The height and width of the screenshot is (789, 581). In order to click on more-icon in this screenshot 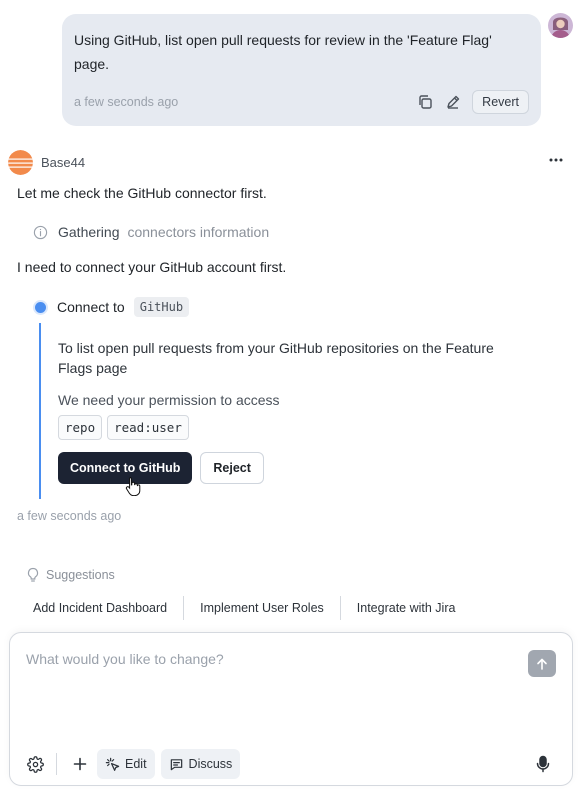, I will do `click(556, 162)`.